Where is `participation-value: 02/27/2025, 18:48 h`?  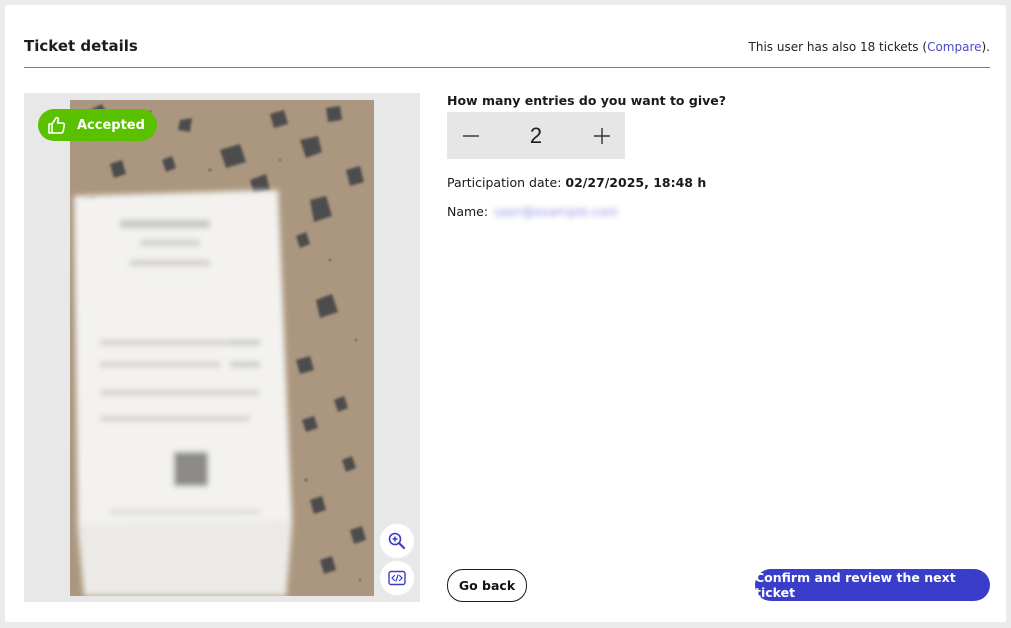
participation-value: 02/27/2025, 18:48 h is located at coordinates (636, 182).